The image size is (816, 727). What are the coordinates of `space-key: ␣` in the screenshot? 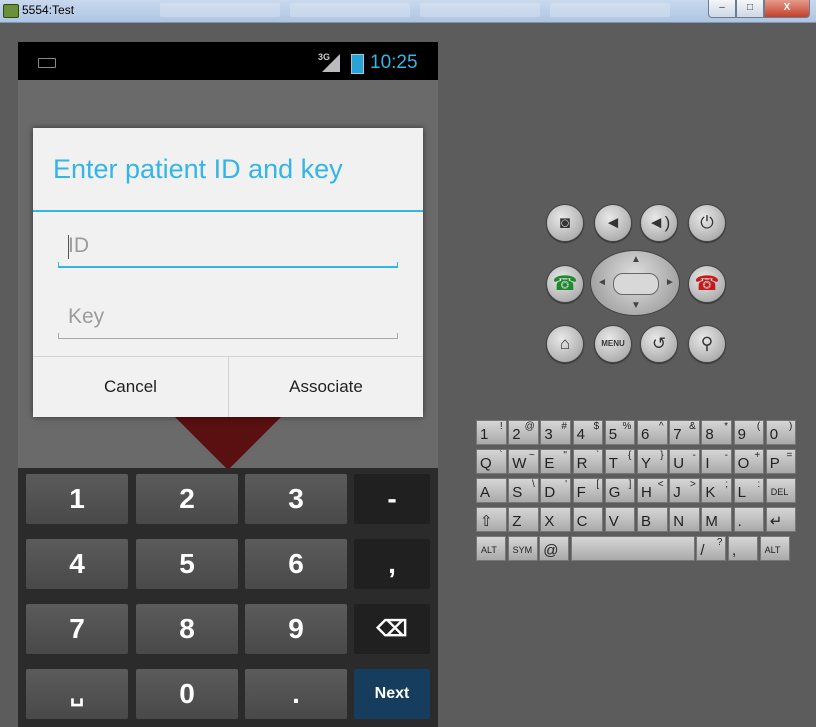 It's located at (77, 694).